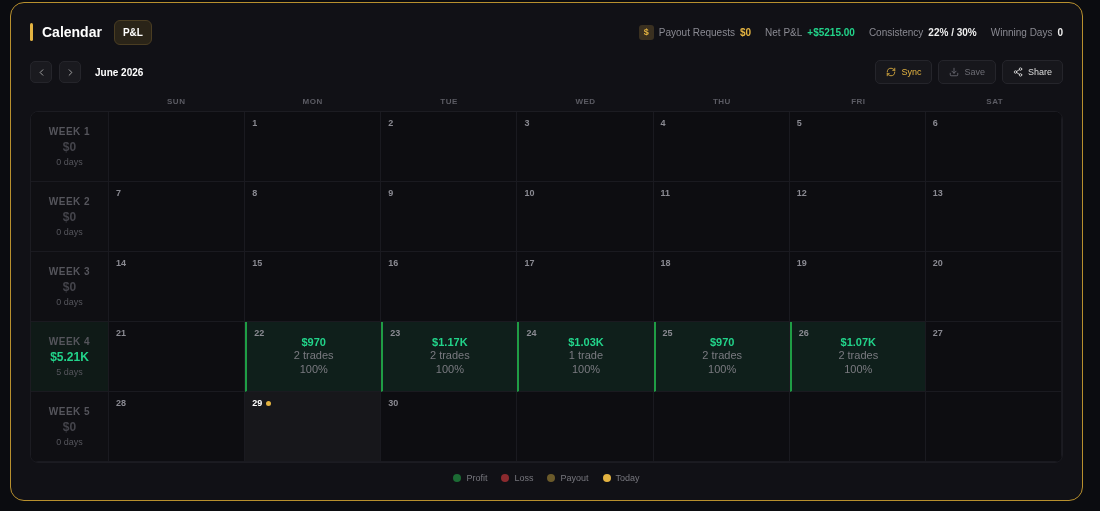 The height and width of the screenshot is (511, 1100). I want to click on day-cell: 6, so click(993, 147).